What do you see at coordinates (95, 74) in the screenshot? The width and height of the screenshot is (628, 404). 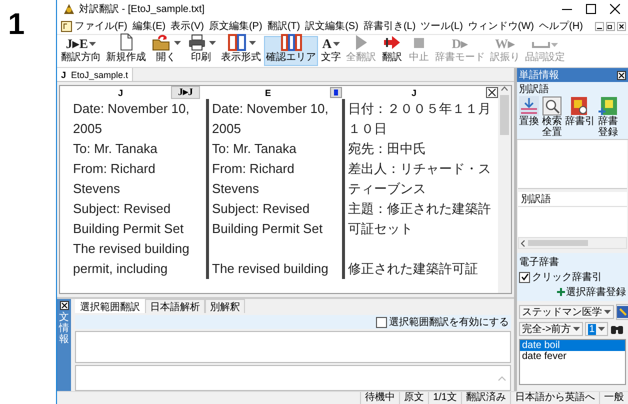 I see `document-tab: J EtoJ_sample.t` at bounding box center [95, 74].